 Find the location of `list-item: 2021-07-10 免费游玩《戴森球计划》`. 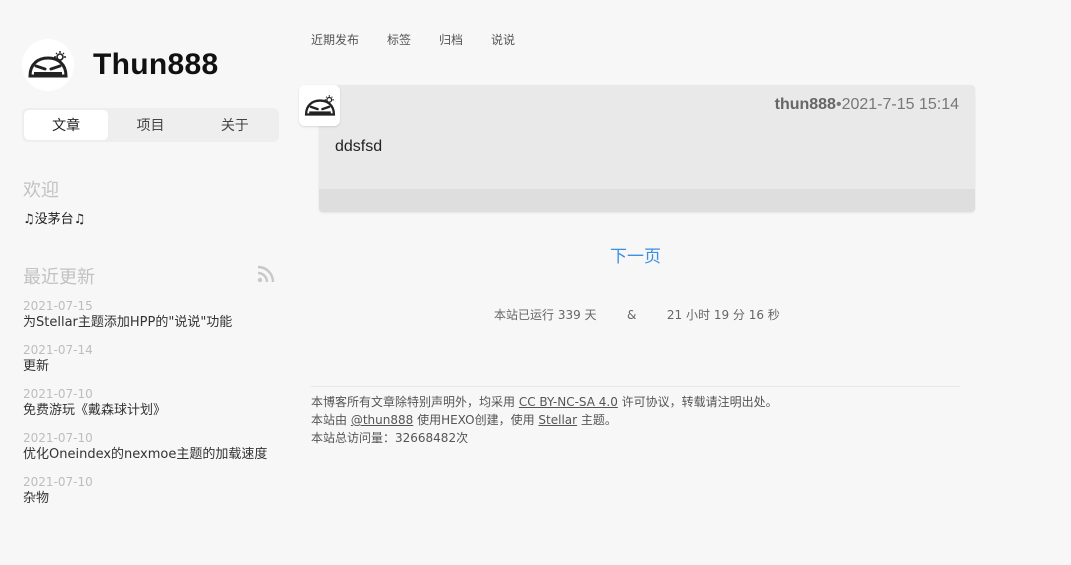

list-item: 2021-07-10 免费游玩《戴森球计划》 is located at coordinates (153, 409).